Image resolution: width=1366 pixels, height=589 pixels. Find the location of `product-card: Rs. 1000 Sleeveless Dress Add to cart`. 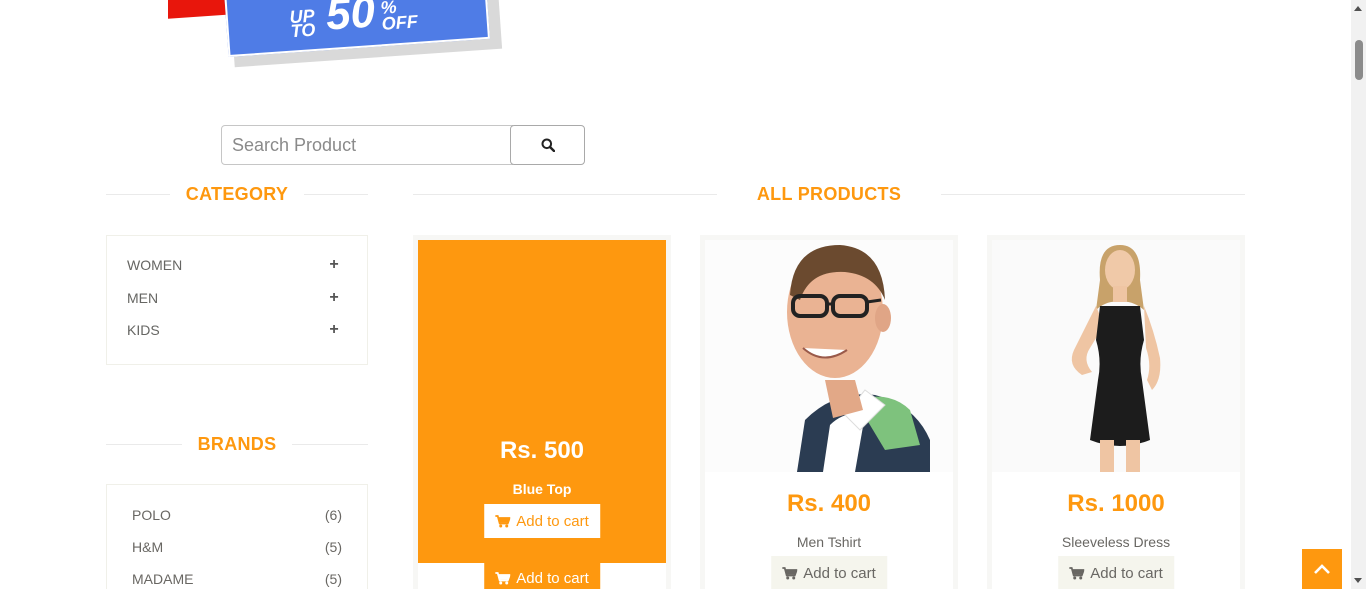

product-card: Rs. 1000 Sleeveless Dress Add to cart is located at coordinates (1116, 412).